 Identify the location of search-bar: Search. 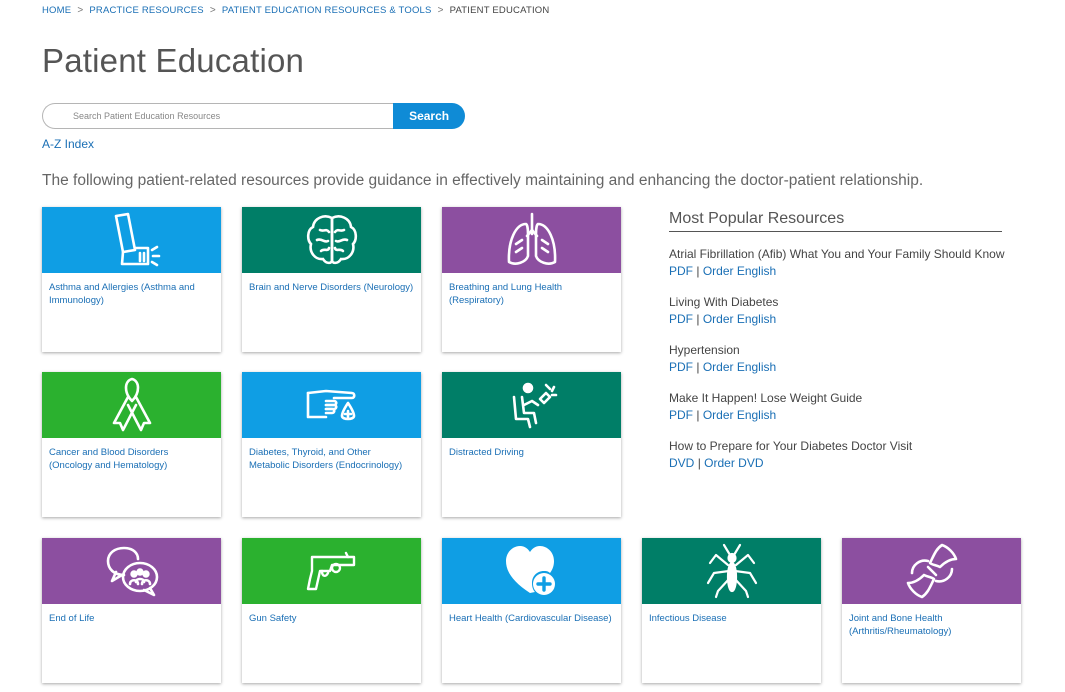
(253, 116).